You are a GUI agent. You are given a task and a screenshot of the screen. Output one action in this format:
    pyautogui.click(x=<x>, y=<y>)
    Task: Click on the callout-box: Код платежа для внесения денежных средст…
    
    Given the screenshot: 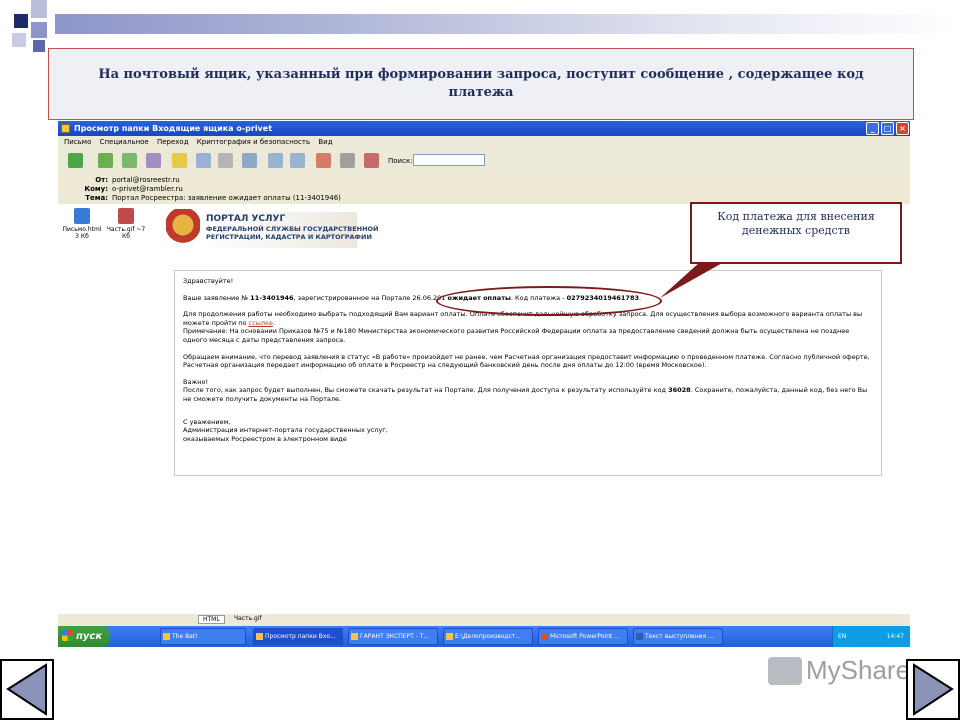 What is the action you would take?
    pyautogui.click(x=796, y=233)
    